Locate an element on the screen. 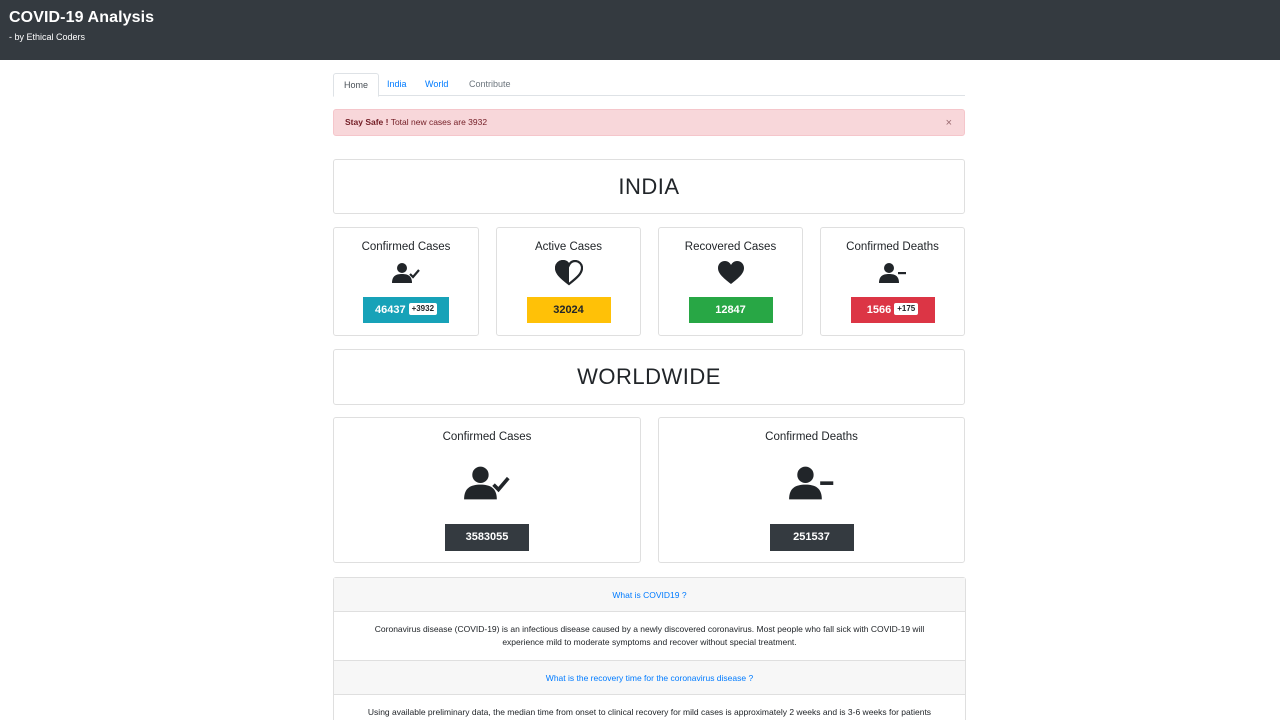 This screenshot has height=720, width=1280. world-confirmed-card: Confirmed Cases 3583055 is located at coordinates (487, 490).